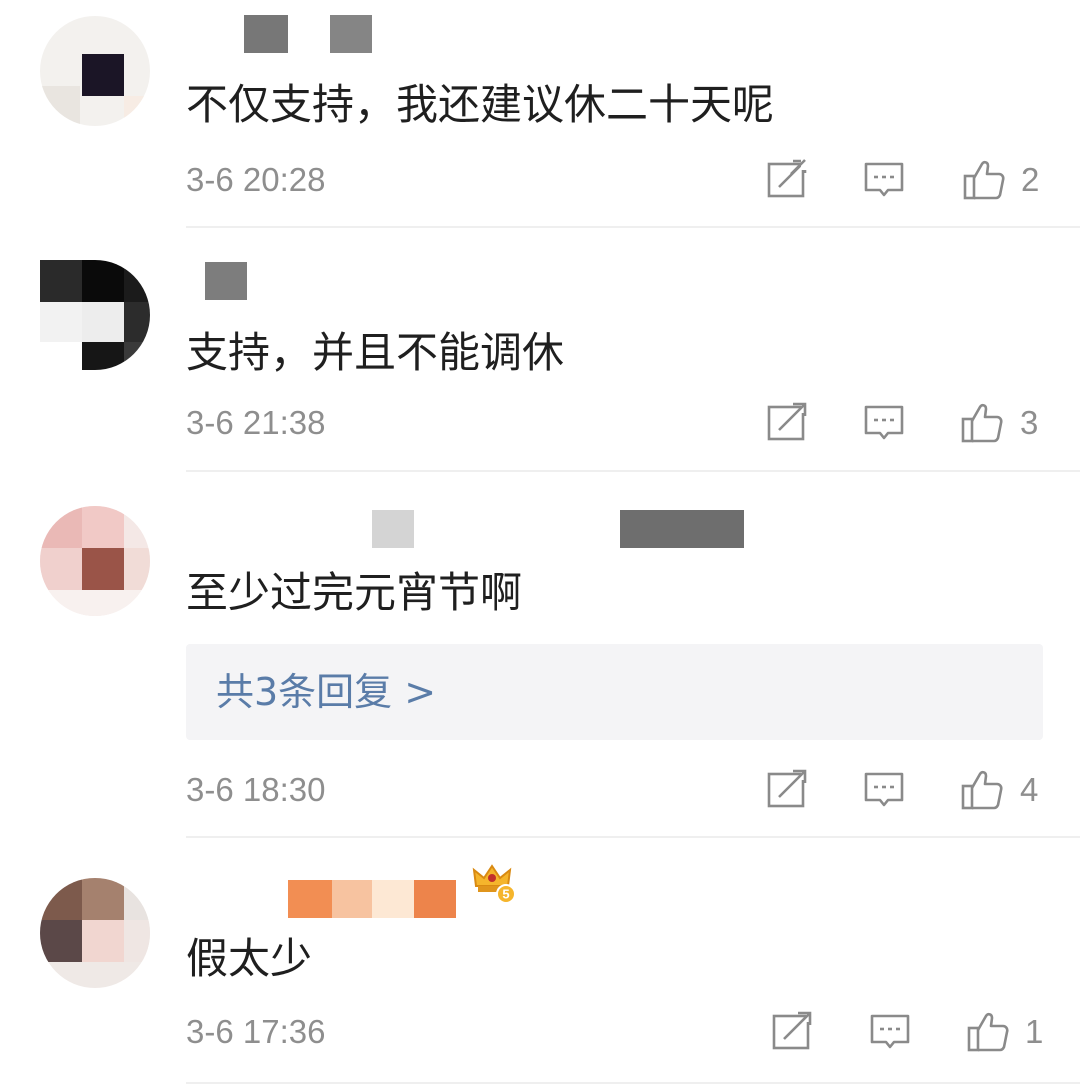 The height and width of the screenshot is (1087, 1080). What do you see at coordinates (256, 179) in the screenshot?
I see `comment-time: 3-6 20:28` at bounding box center [256, 179].